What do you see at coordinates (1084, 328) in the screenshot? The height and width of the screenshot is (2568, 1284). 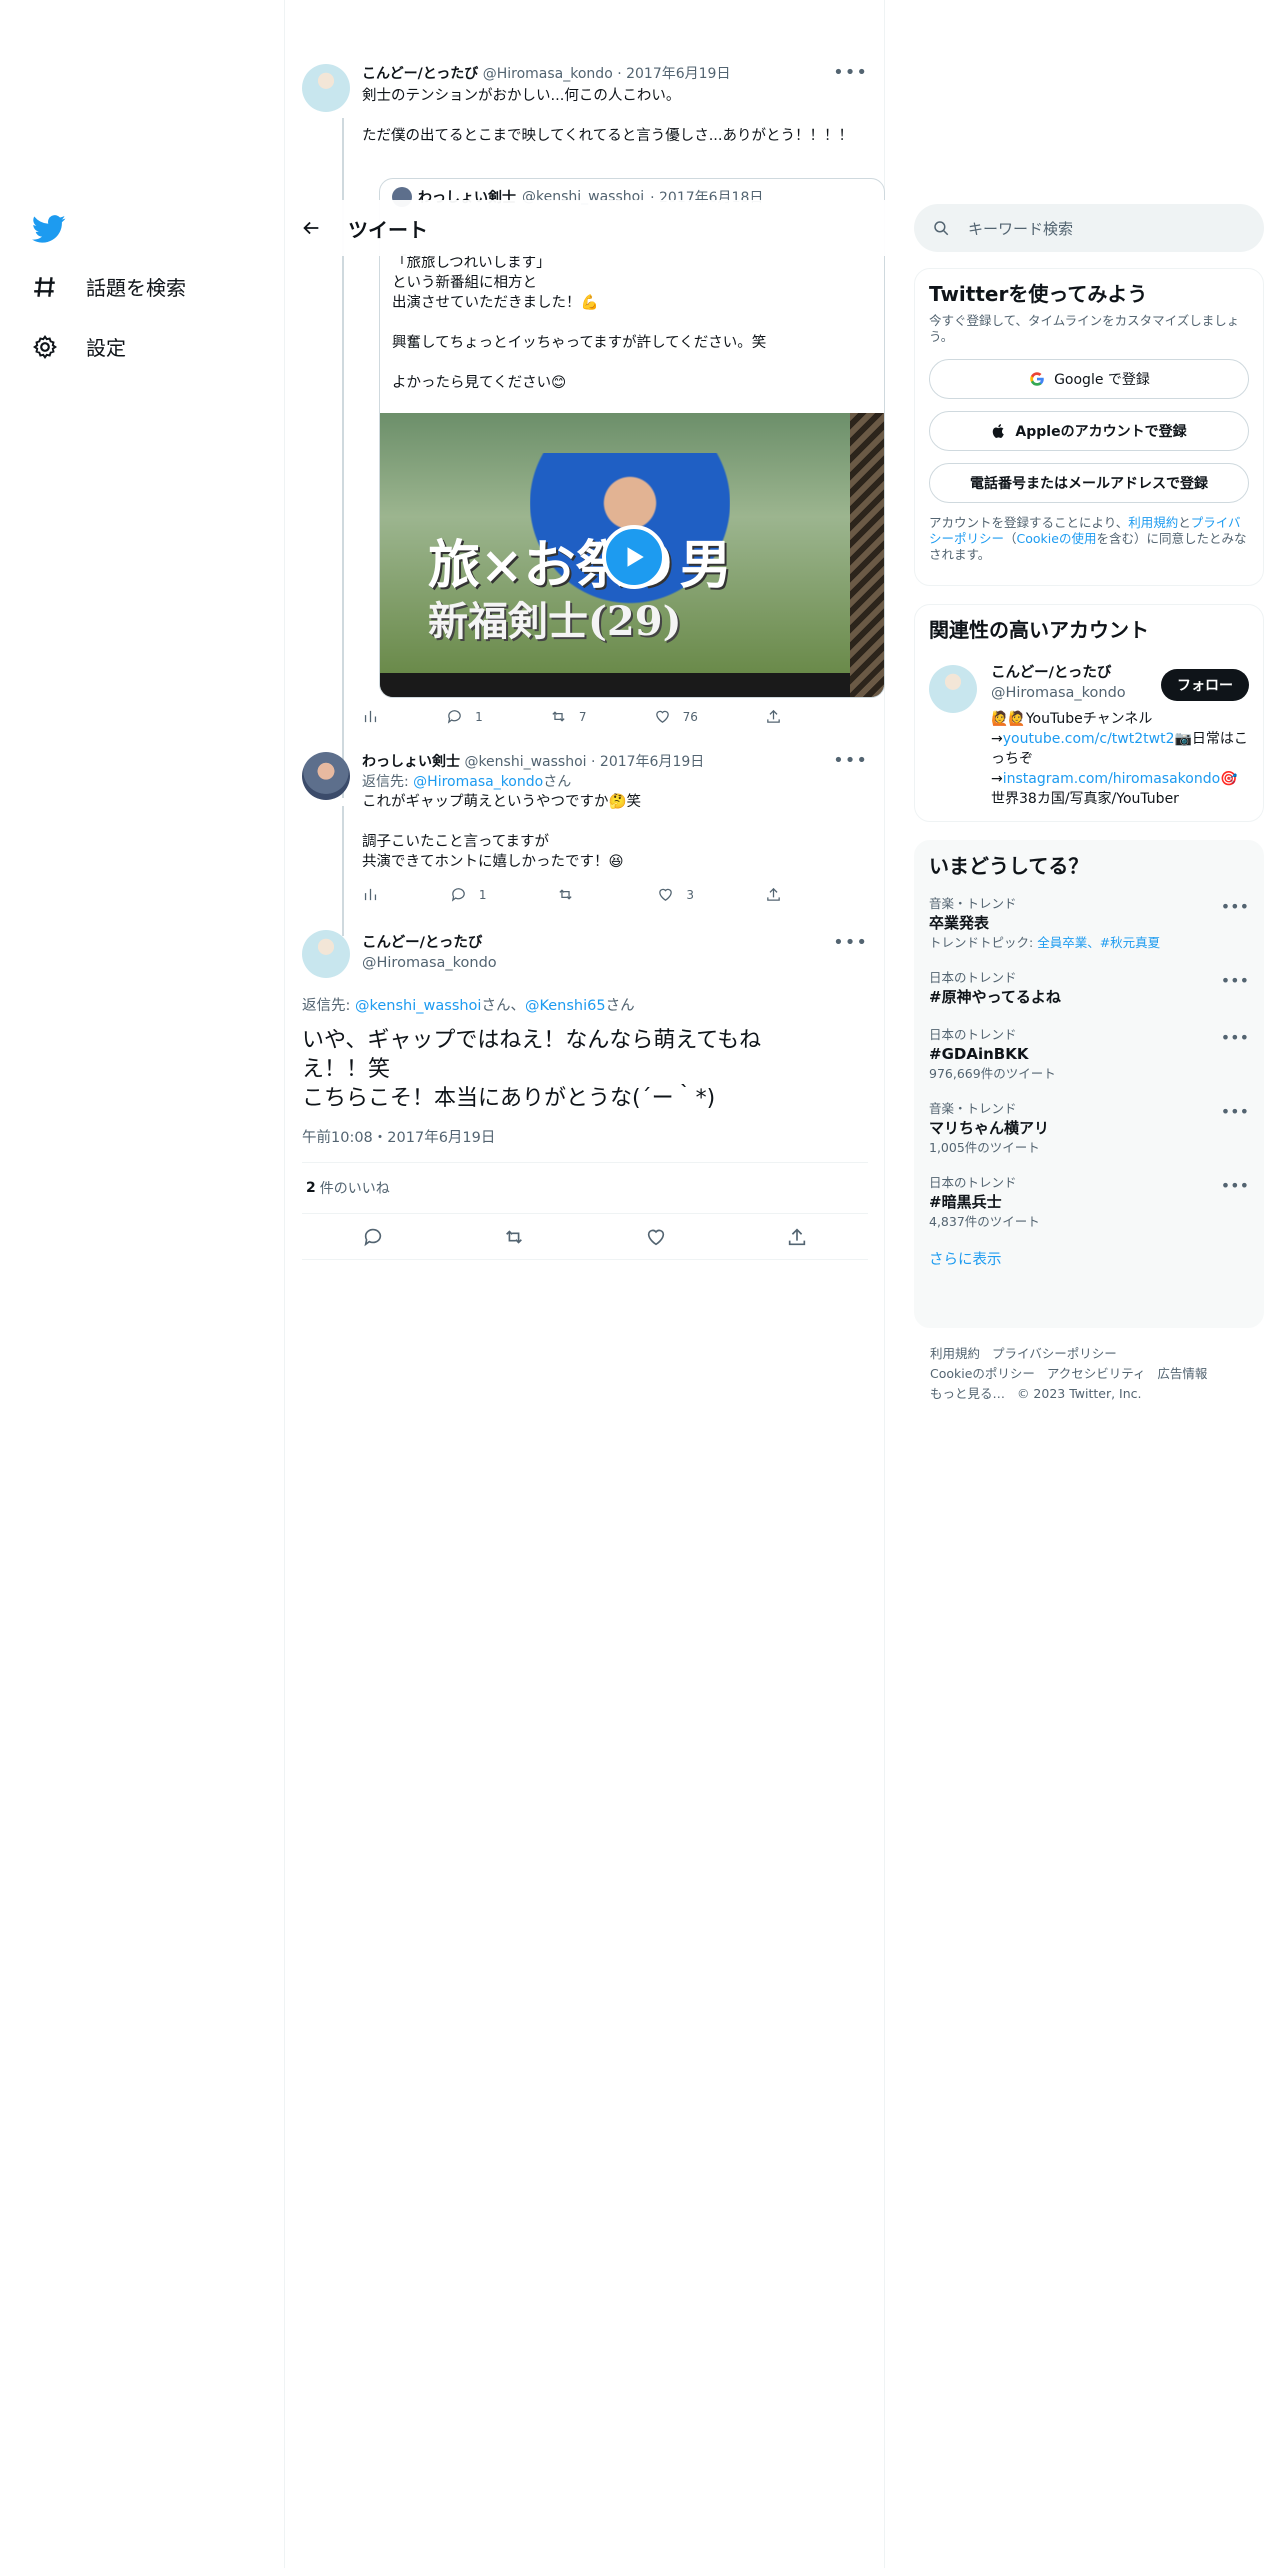 I see `signup-subtitle: 今すぐ登録して、タイムラインをカスタマイズしましょう。` at bounding box center [1084, 328].